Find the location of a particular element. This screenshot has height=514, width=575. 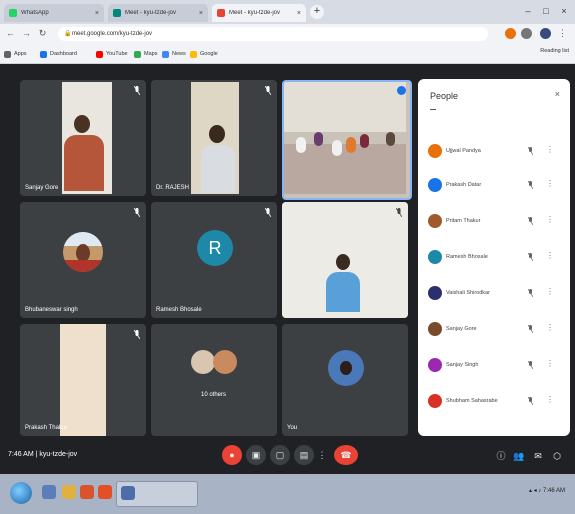

profile-avatar is located at coordinates (545, 33).